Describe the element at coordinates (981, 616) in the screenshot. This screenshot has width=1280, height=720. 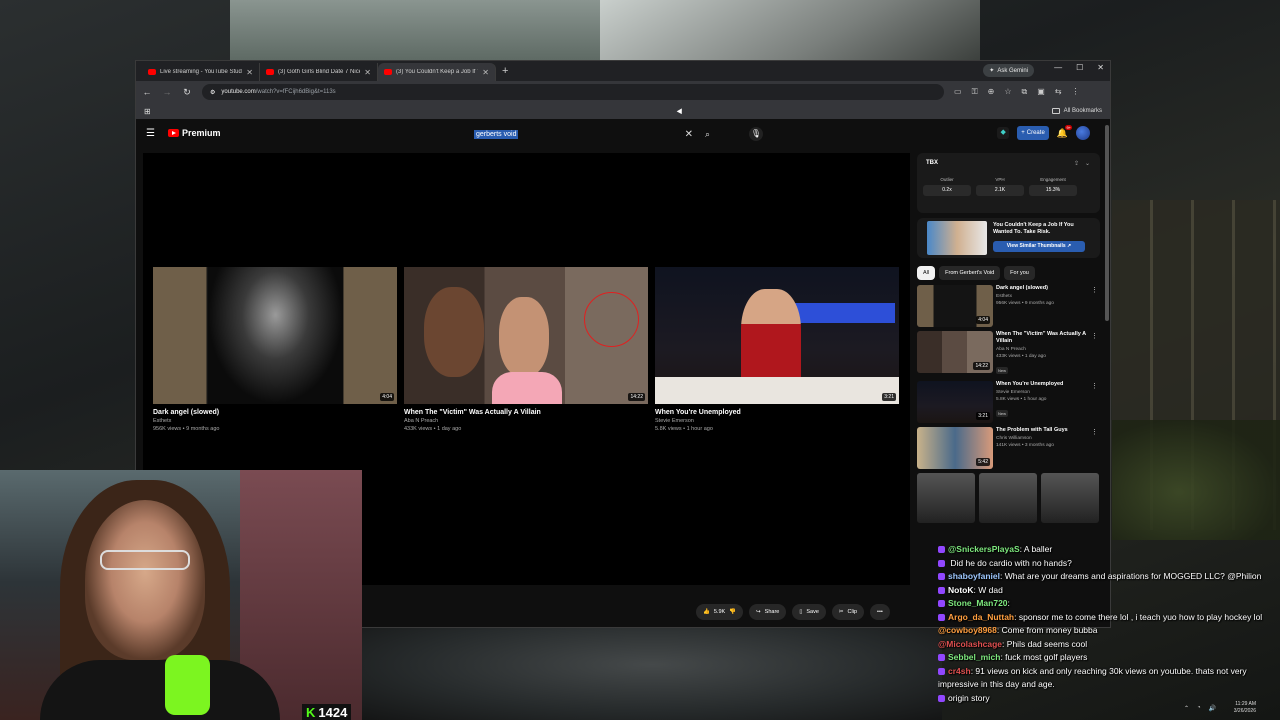
I see `chat-username: Argo_da_Nuttah` at that location.